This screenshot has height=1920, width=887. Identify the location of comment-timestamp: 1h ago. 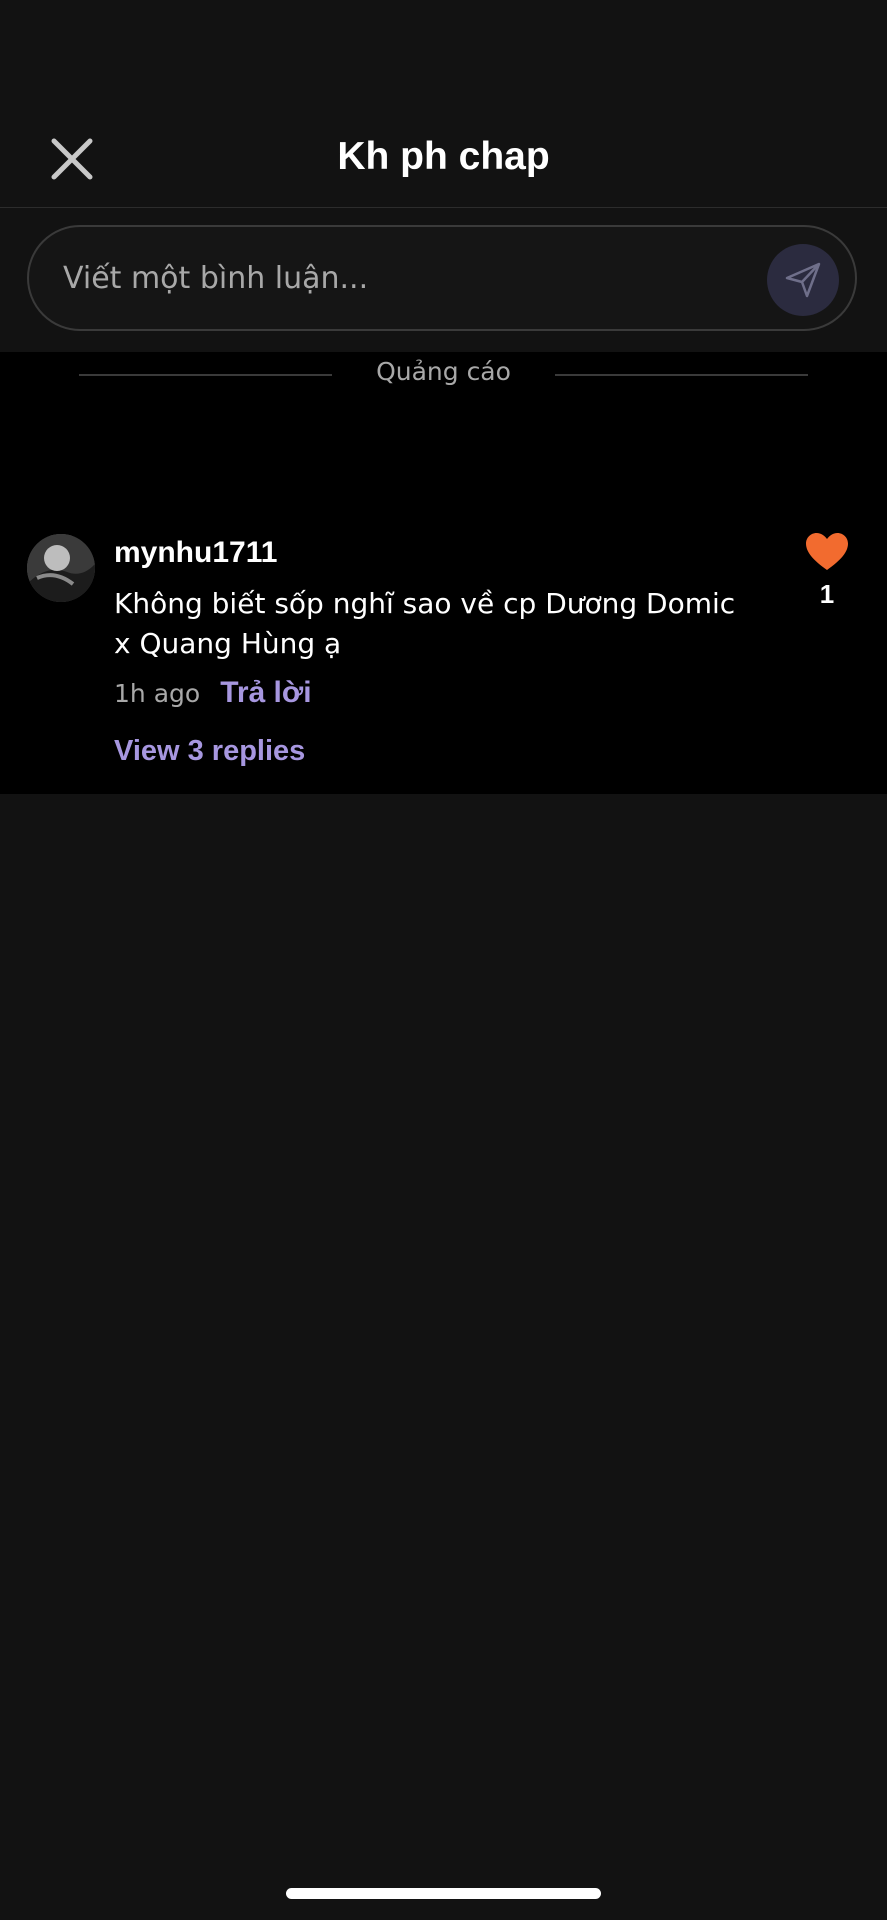
(157, 693).